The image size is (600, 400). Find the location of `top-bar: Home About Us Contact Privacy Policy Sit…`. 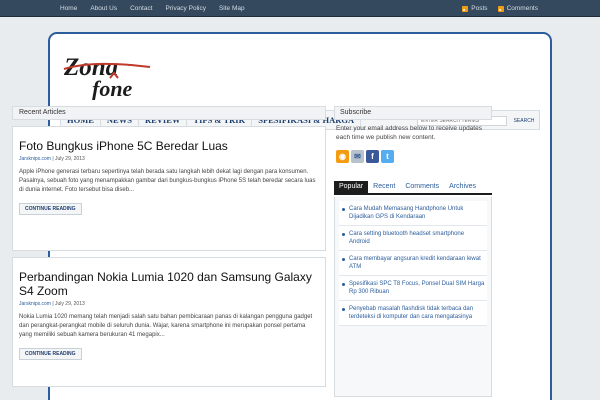

top-bar: Home About Us Contact Privacy Policy Sit… is located at coordinates (300, 8).